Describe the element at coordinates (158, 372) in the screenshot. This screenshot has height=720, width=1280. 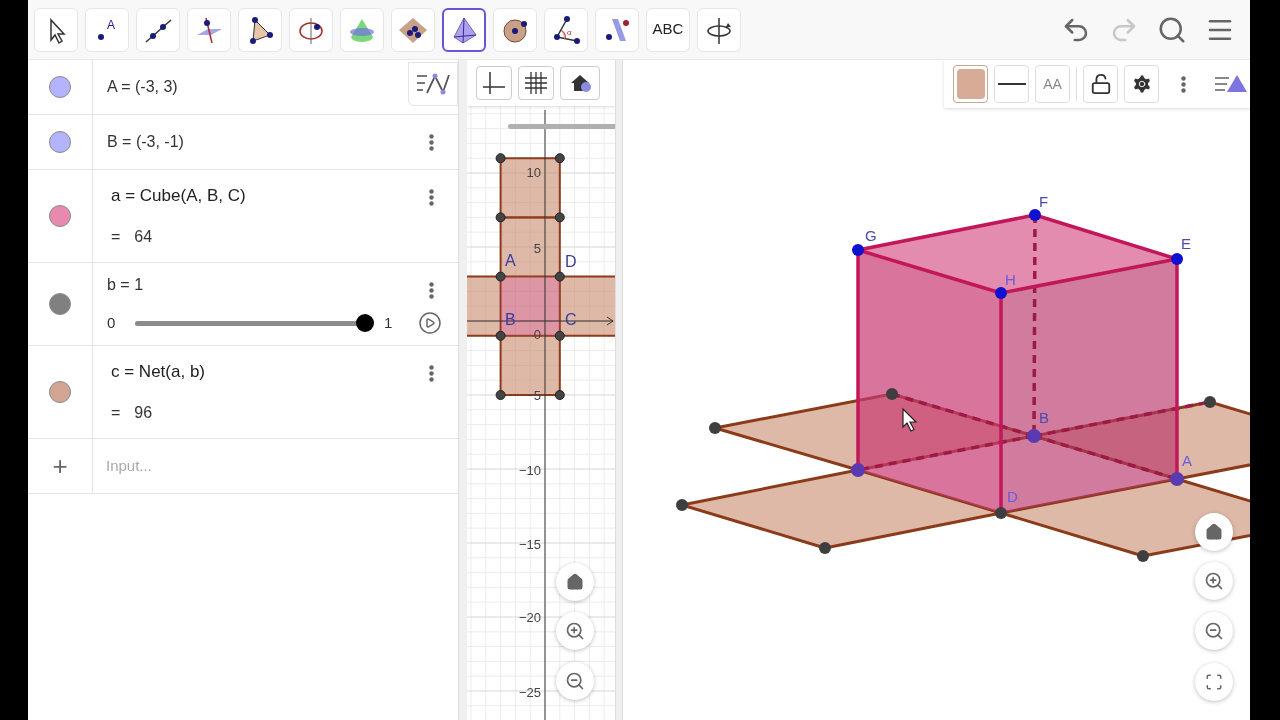
I see `definition-text: c = Net(a, b)` at that location.